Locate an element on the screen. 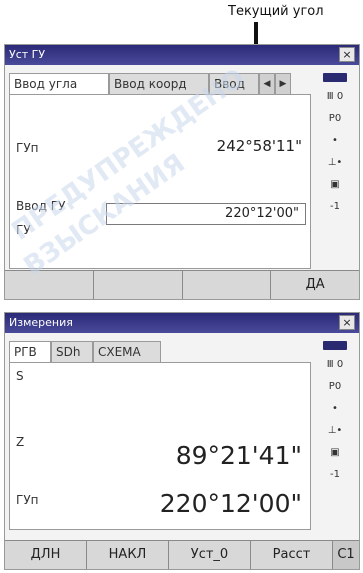 The image size is (363, 573). softkey-bar: ДА is located at coordinates (182, 284).